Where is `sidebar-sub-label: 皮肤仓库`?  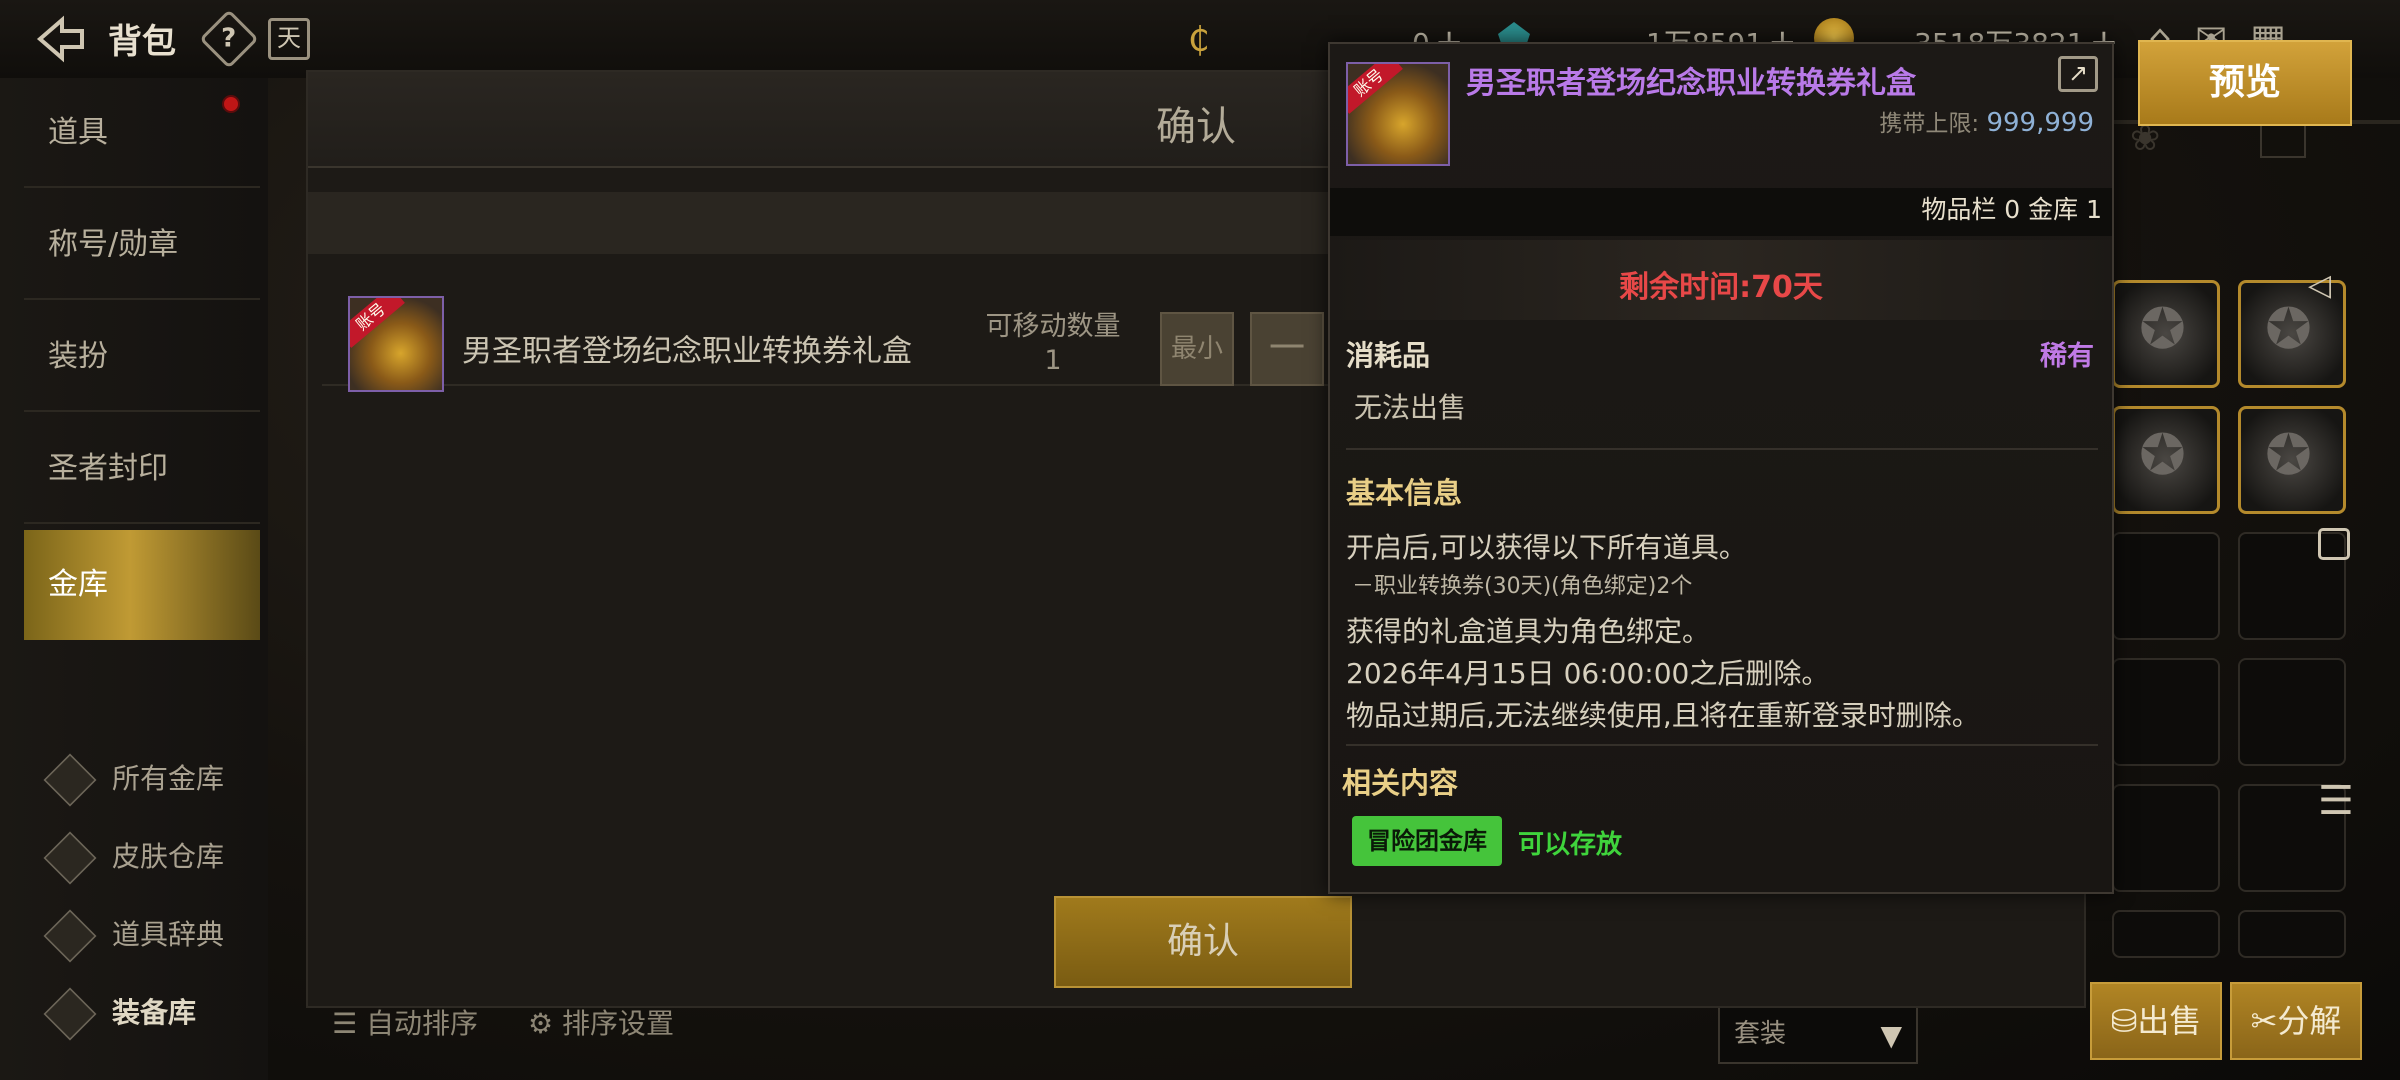
sidebar-sub-label: 皮肤仓库 is located at coordinates (168, 856).